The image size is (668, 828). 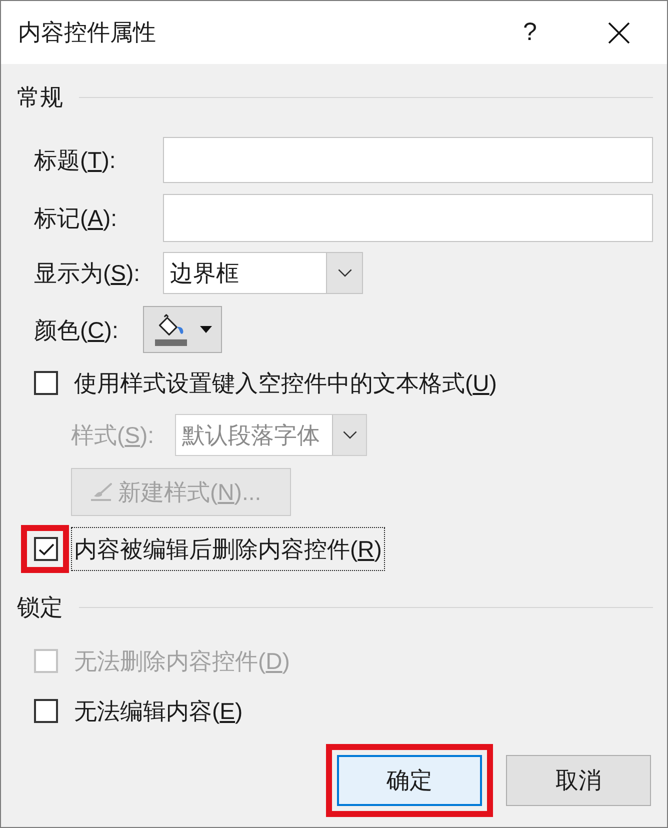 What do you see at coordinates (578, 780) in the screenshot?
I see `dialog-button: 取消` at bounding box center [578, 780].